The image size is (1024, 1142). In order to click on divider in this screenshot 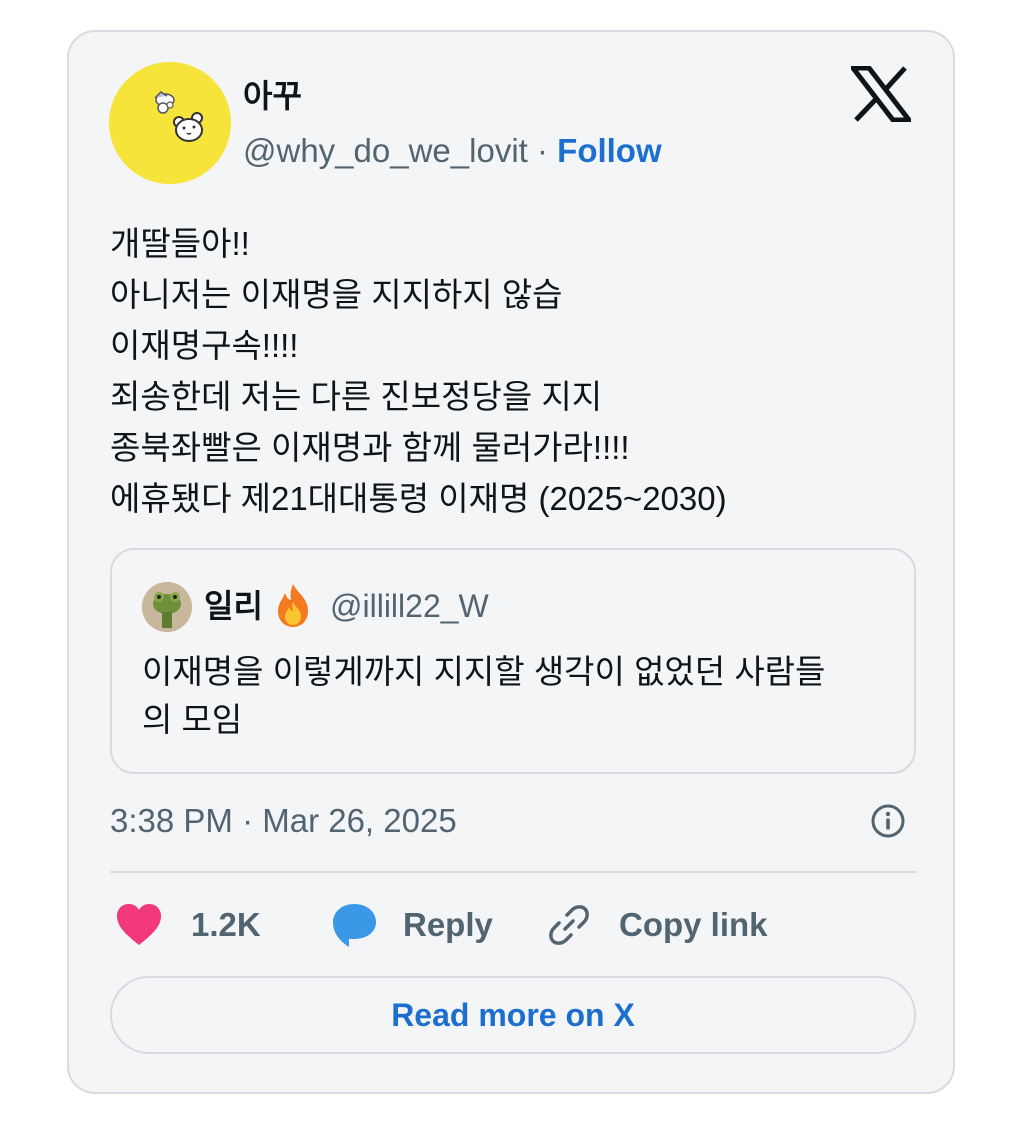, I will do `click(513, 872)`.